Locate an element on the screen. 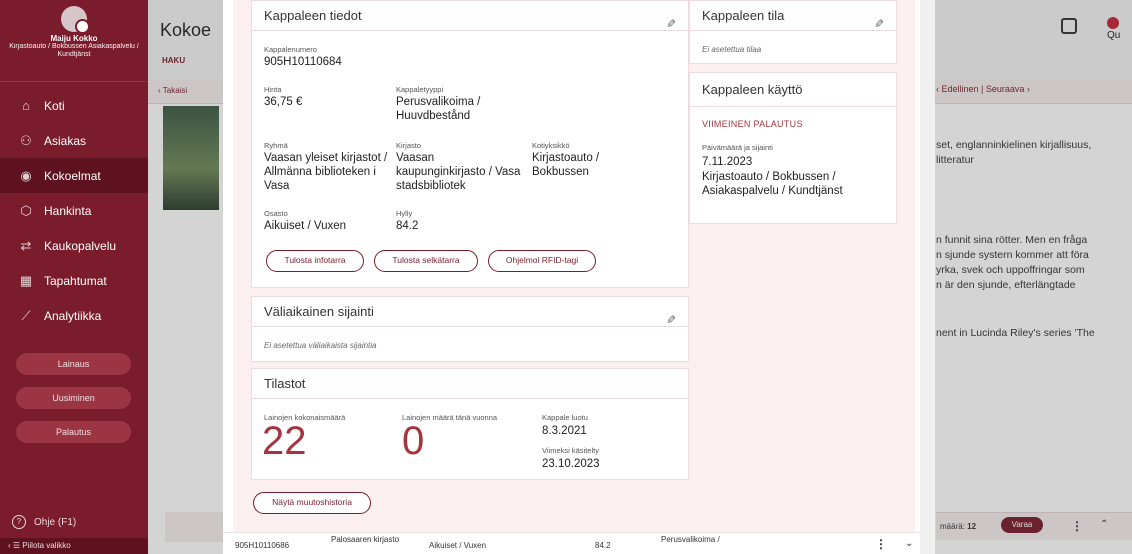  nav-item-label: Analytiikka is located at coordinates (73, 315).